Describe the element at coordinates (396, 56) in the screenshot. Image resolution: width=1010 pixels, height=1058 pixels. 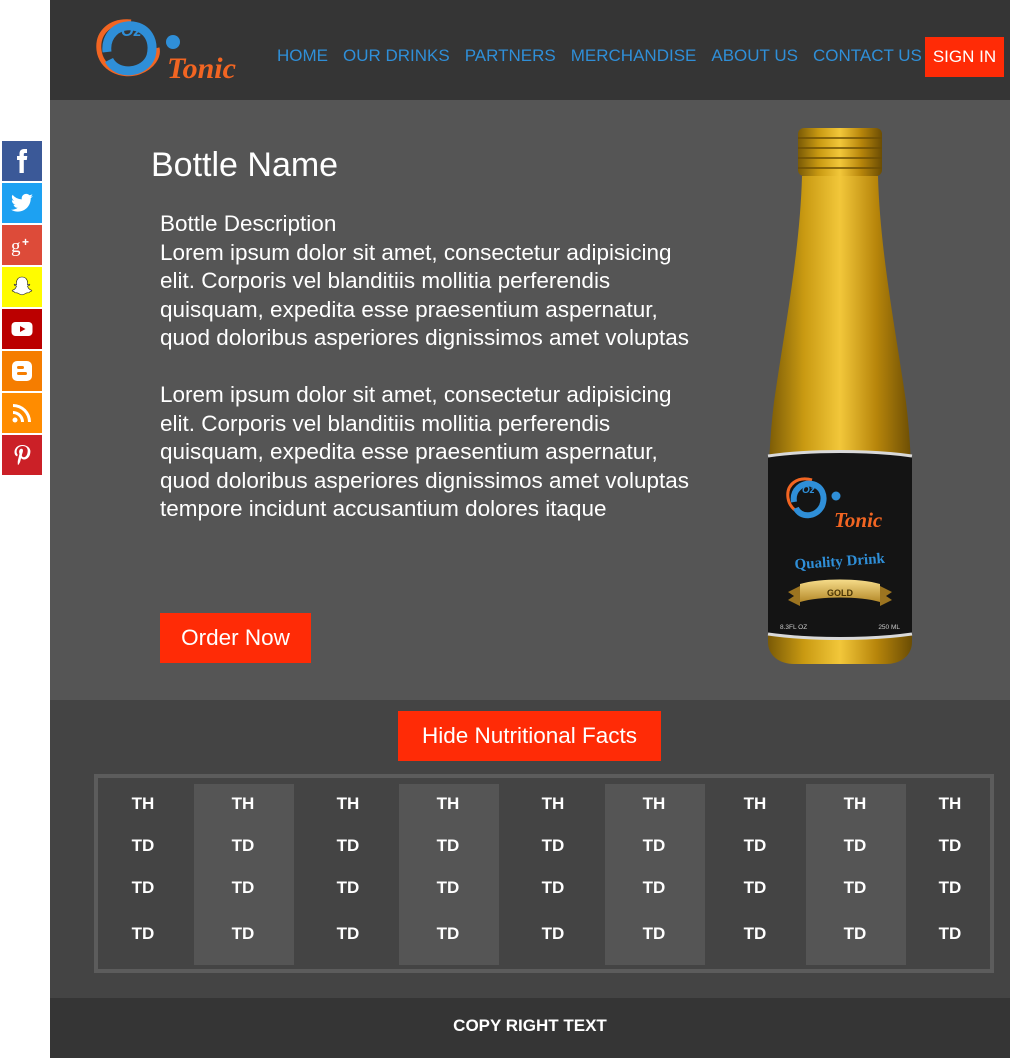
I see `nav-our-drinks: OUR DRINKS` at that location.